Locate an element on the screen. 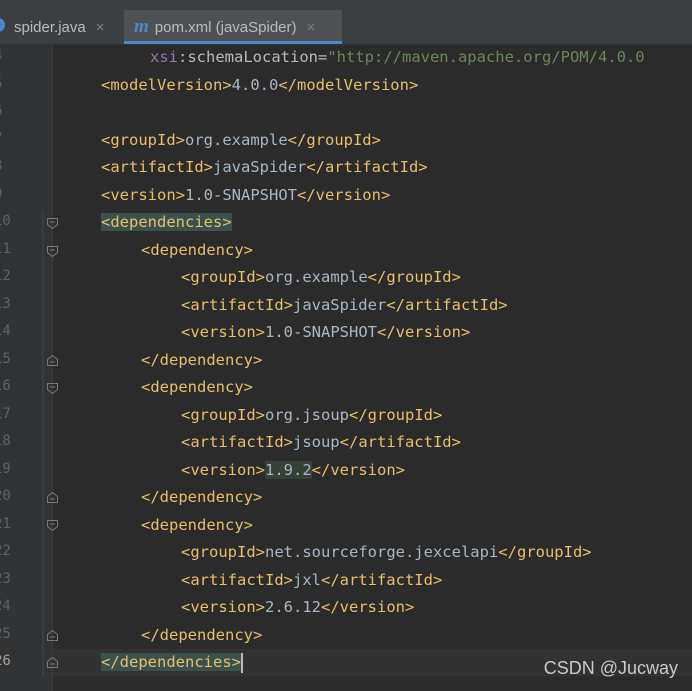 Image resolution: width=692 pixels, height=691 pixels. matched-tag: </dependencies> is located at coordinates (171, 662).